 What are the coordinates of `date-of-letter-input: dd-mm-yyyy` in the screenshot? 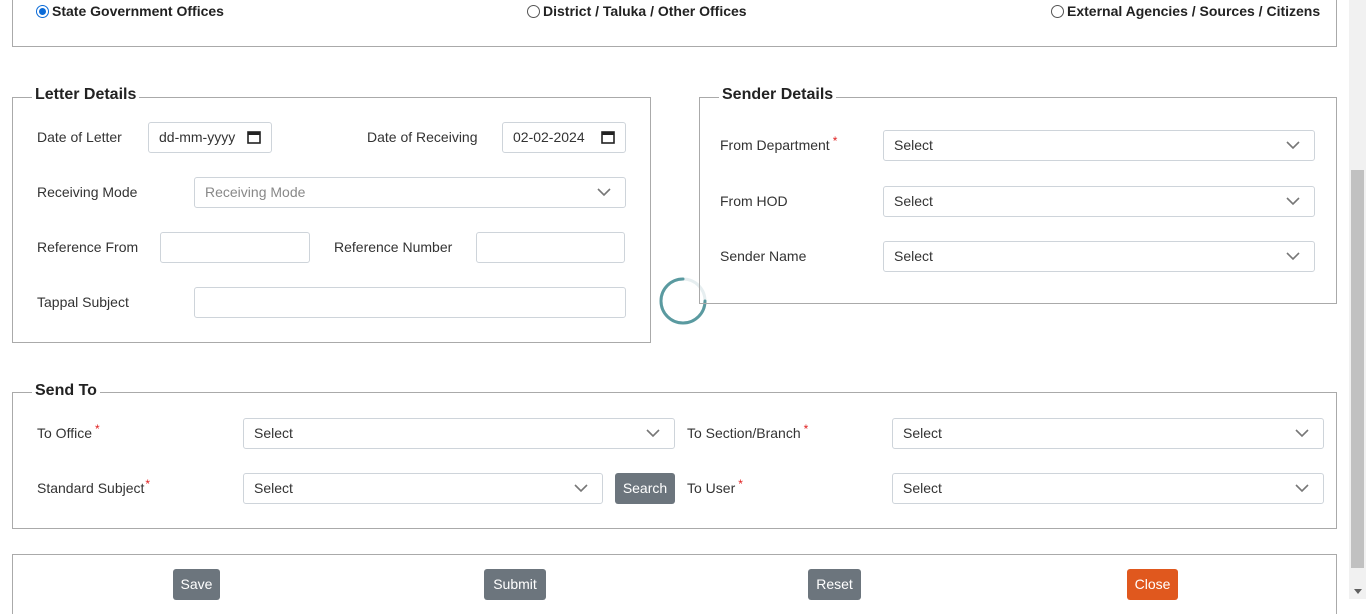 It's located at (210, 137).